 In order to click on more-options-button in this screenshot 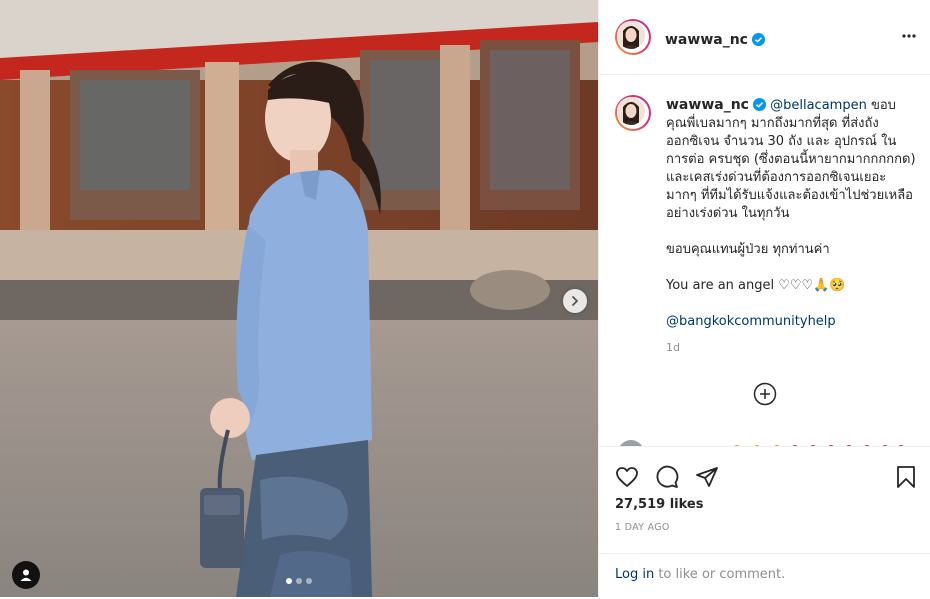, I will do `click(909, 38)`.